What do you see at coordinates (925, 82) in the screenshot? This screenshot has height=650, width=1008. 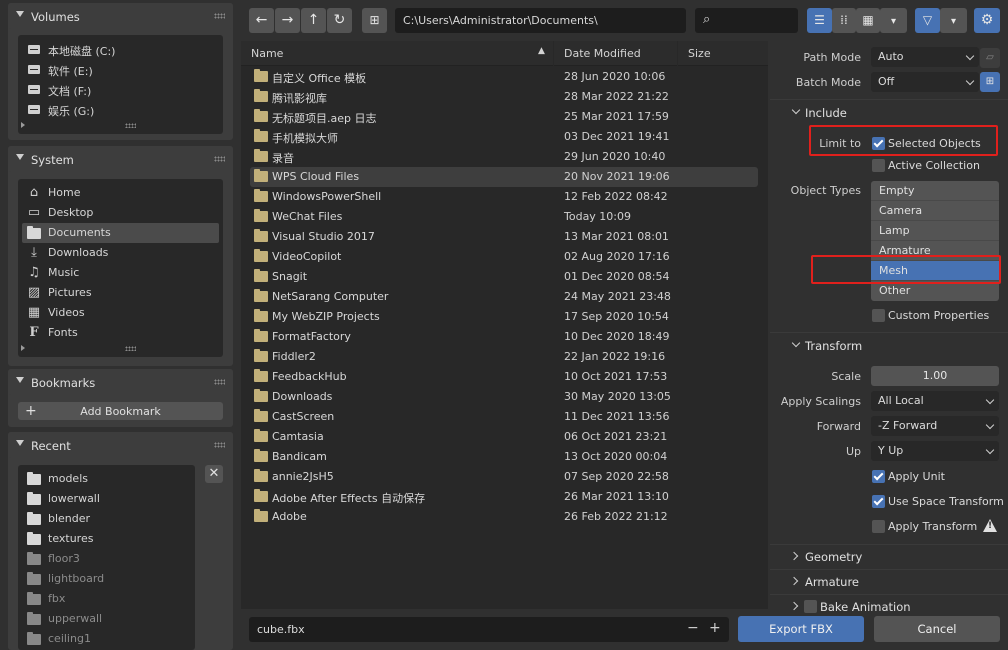 I see `batch-mode-dropdown: Off` at bounding box center [925, 82].